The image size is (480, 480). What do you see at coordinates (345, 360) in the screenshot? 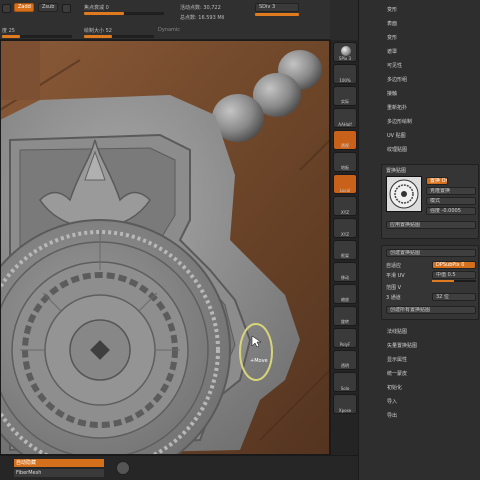
I see `shelf-transp-button: 透明` at bounding box center [345, 360].